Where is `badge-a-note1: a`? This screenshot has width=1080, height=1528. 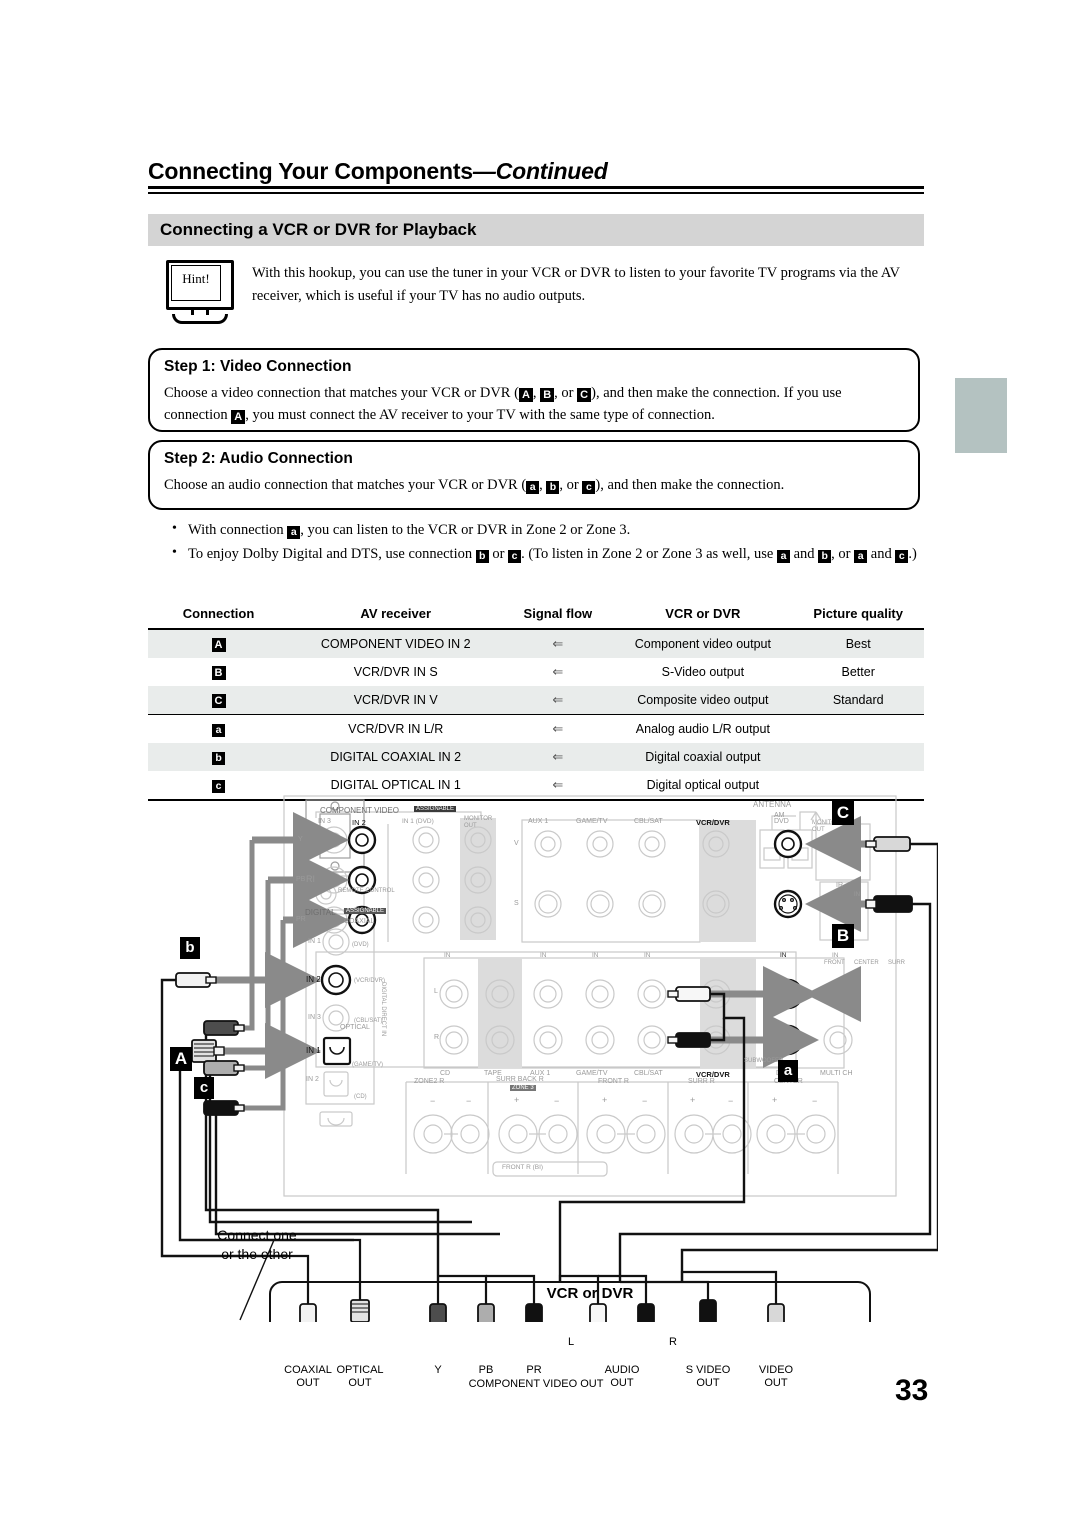 badge-a-note1: a is located at coordinates (294, 532).